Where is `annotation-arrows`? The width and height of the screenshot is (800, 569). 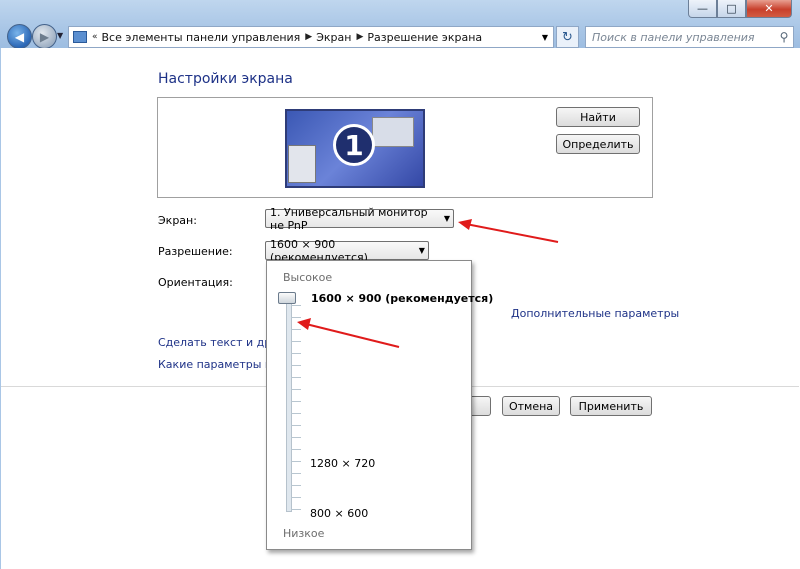
annotation-arrows is located at coordinates (428, 283).